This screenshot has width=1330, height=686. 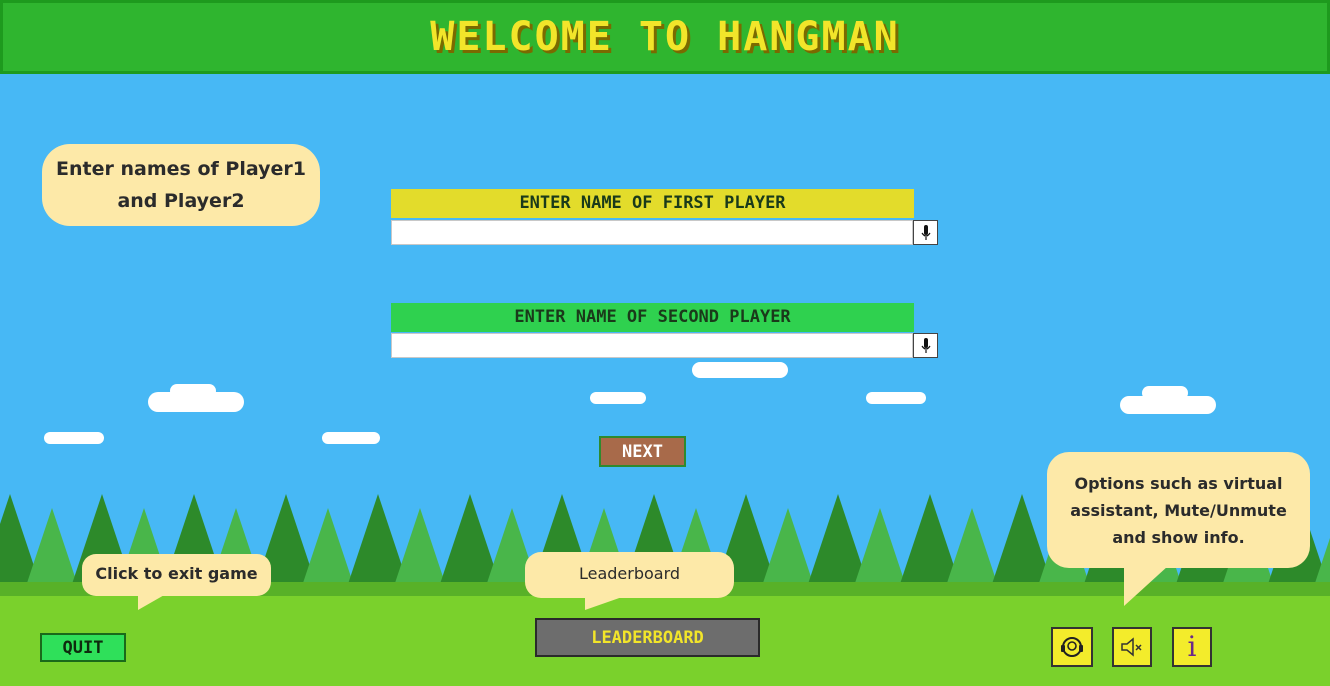 I want to click on mute-icon, so click(x=1131, y=647).